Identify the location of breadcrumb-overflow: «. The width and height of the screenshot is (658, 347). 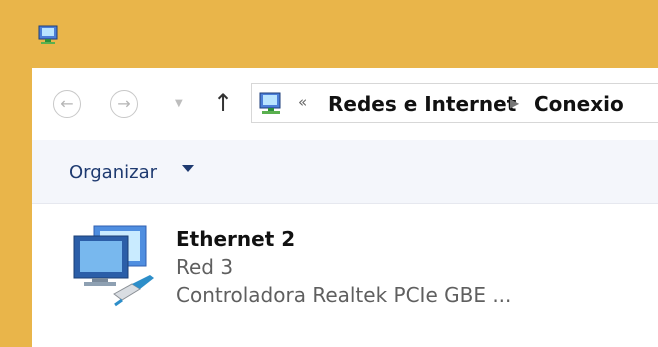
(302, 102).